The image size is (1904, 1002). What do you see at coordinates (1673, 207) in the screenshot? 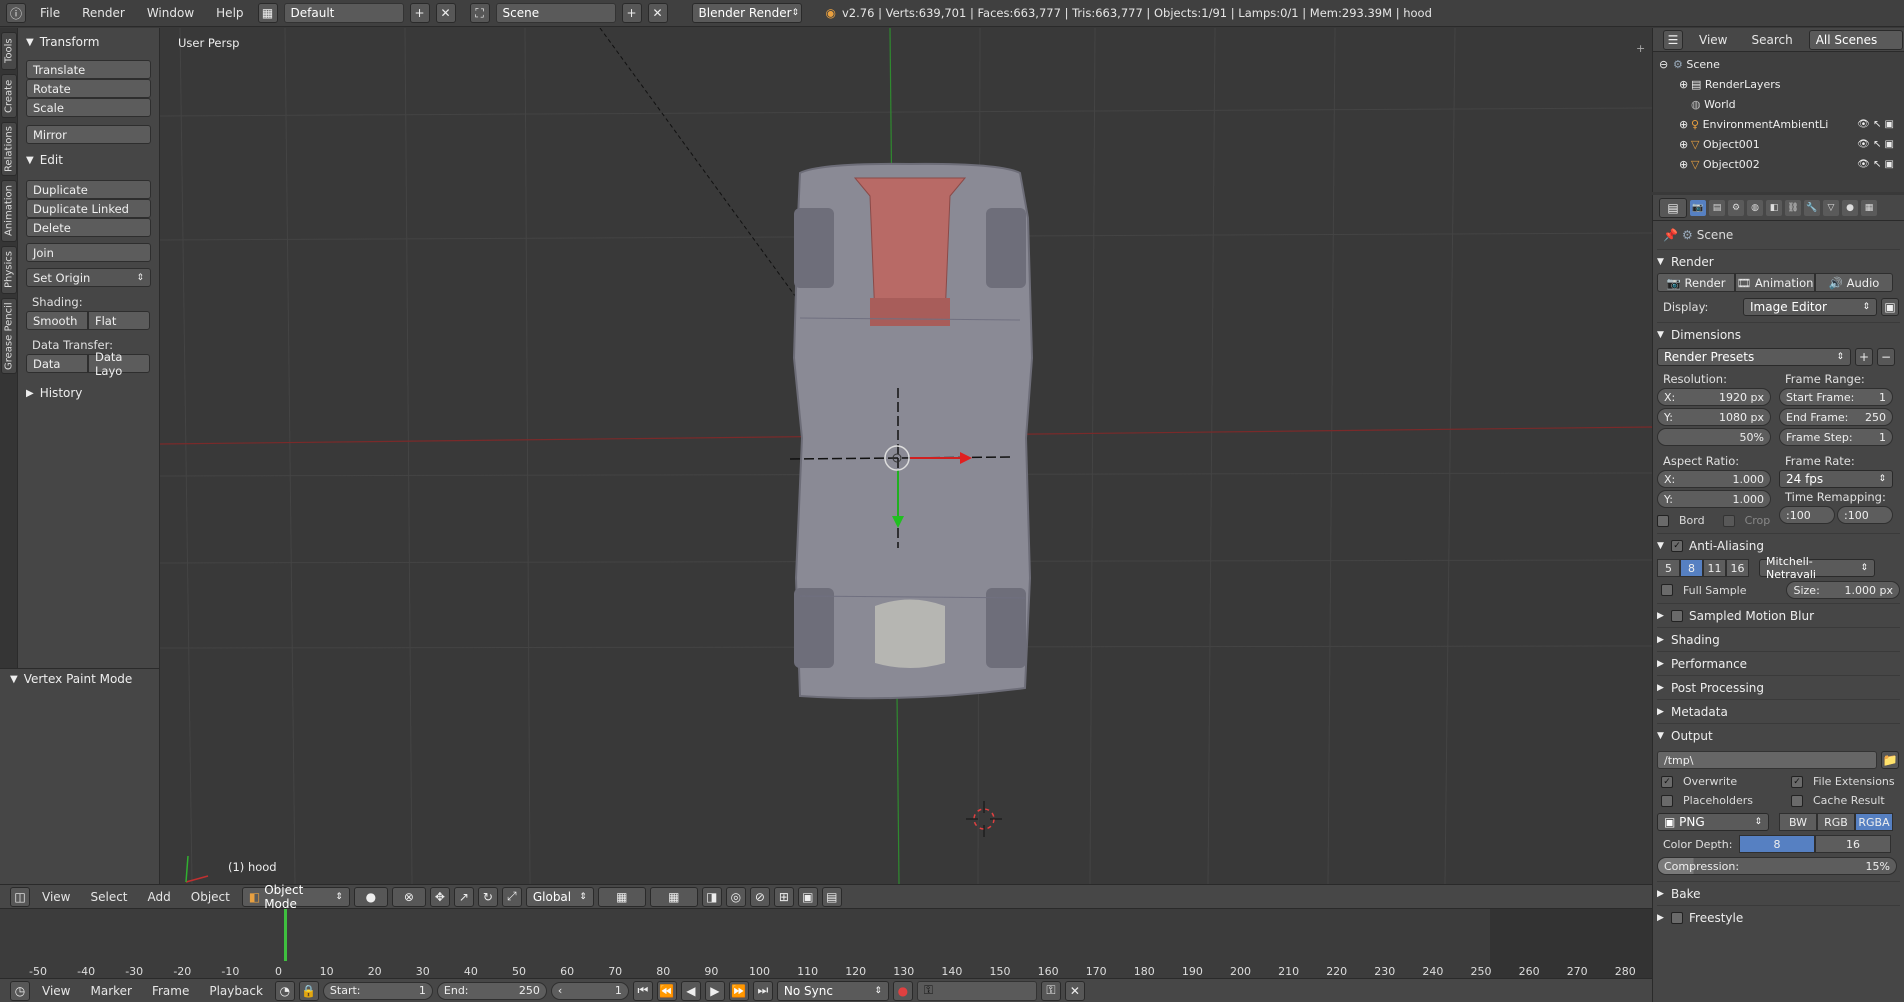
I see `properties-editor-icon: ▤` at bounding box center [1673, 207].